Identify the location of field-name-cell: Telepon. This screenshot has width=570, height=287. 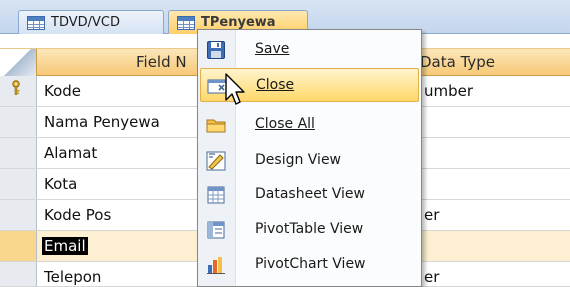
(72, 277).